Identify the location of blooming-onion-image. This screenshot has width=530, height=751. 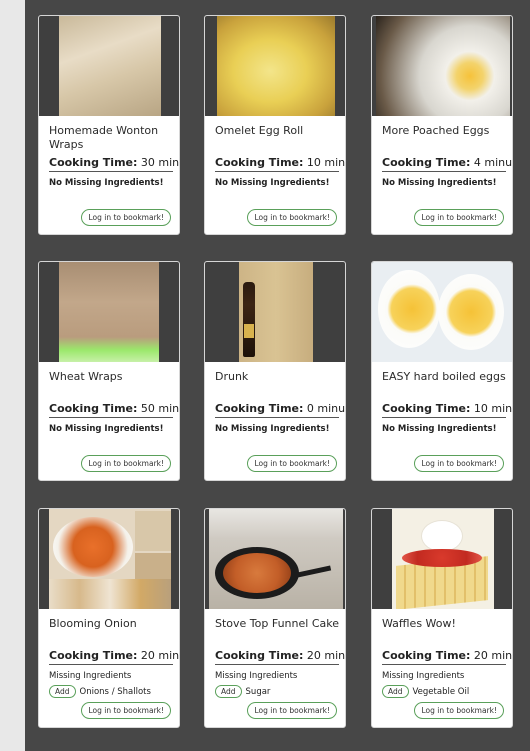
(109, 559).